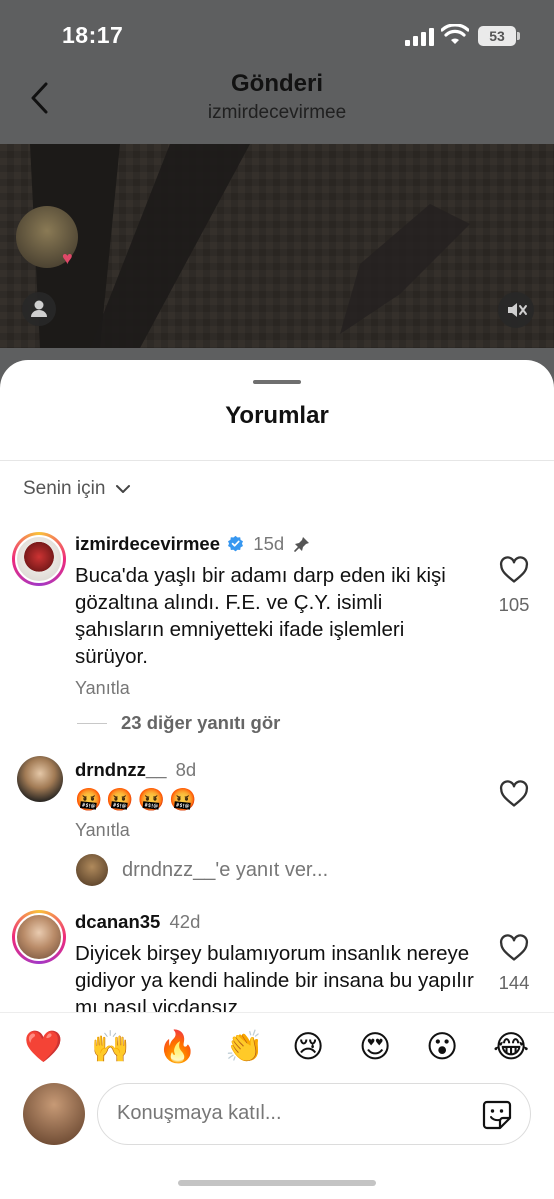 The image size is (554, 1199). Describe the element at coordinates (455, 34) in the screenshot. I see `wifi-icon` at that location.